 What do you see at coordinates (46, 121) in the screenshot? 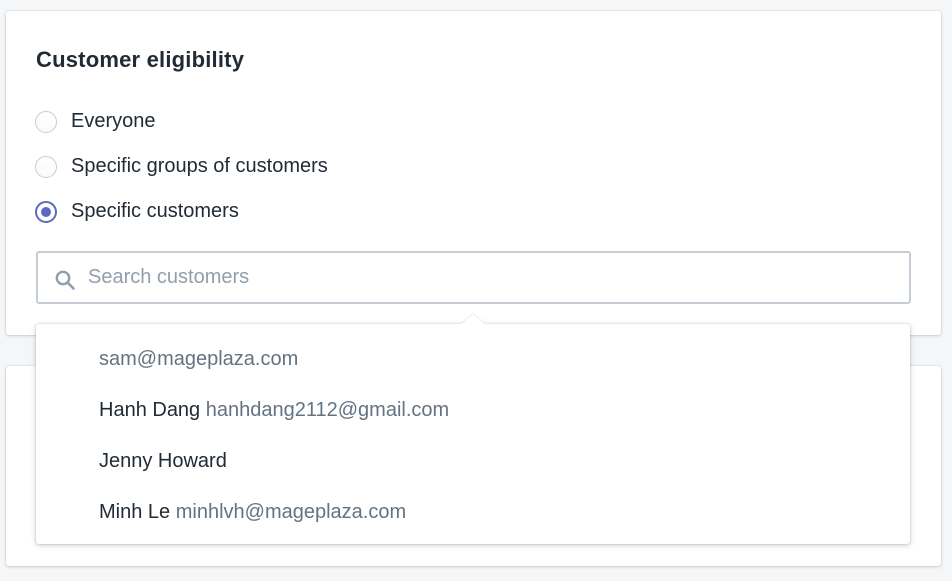
I see `radio-button-everyone` at bounding box center [46, 121].